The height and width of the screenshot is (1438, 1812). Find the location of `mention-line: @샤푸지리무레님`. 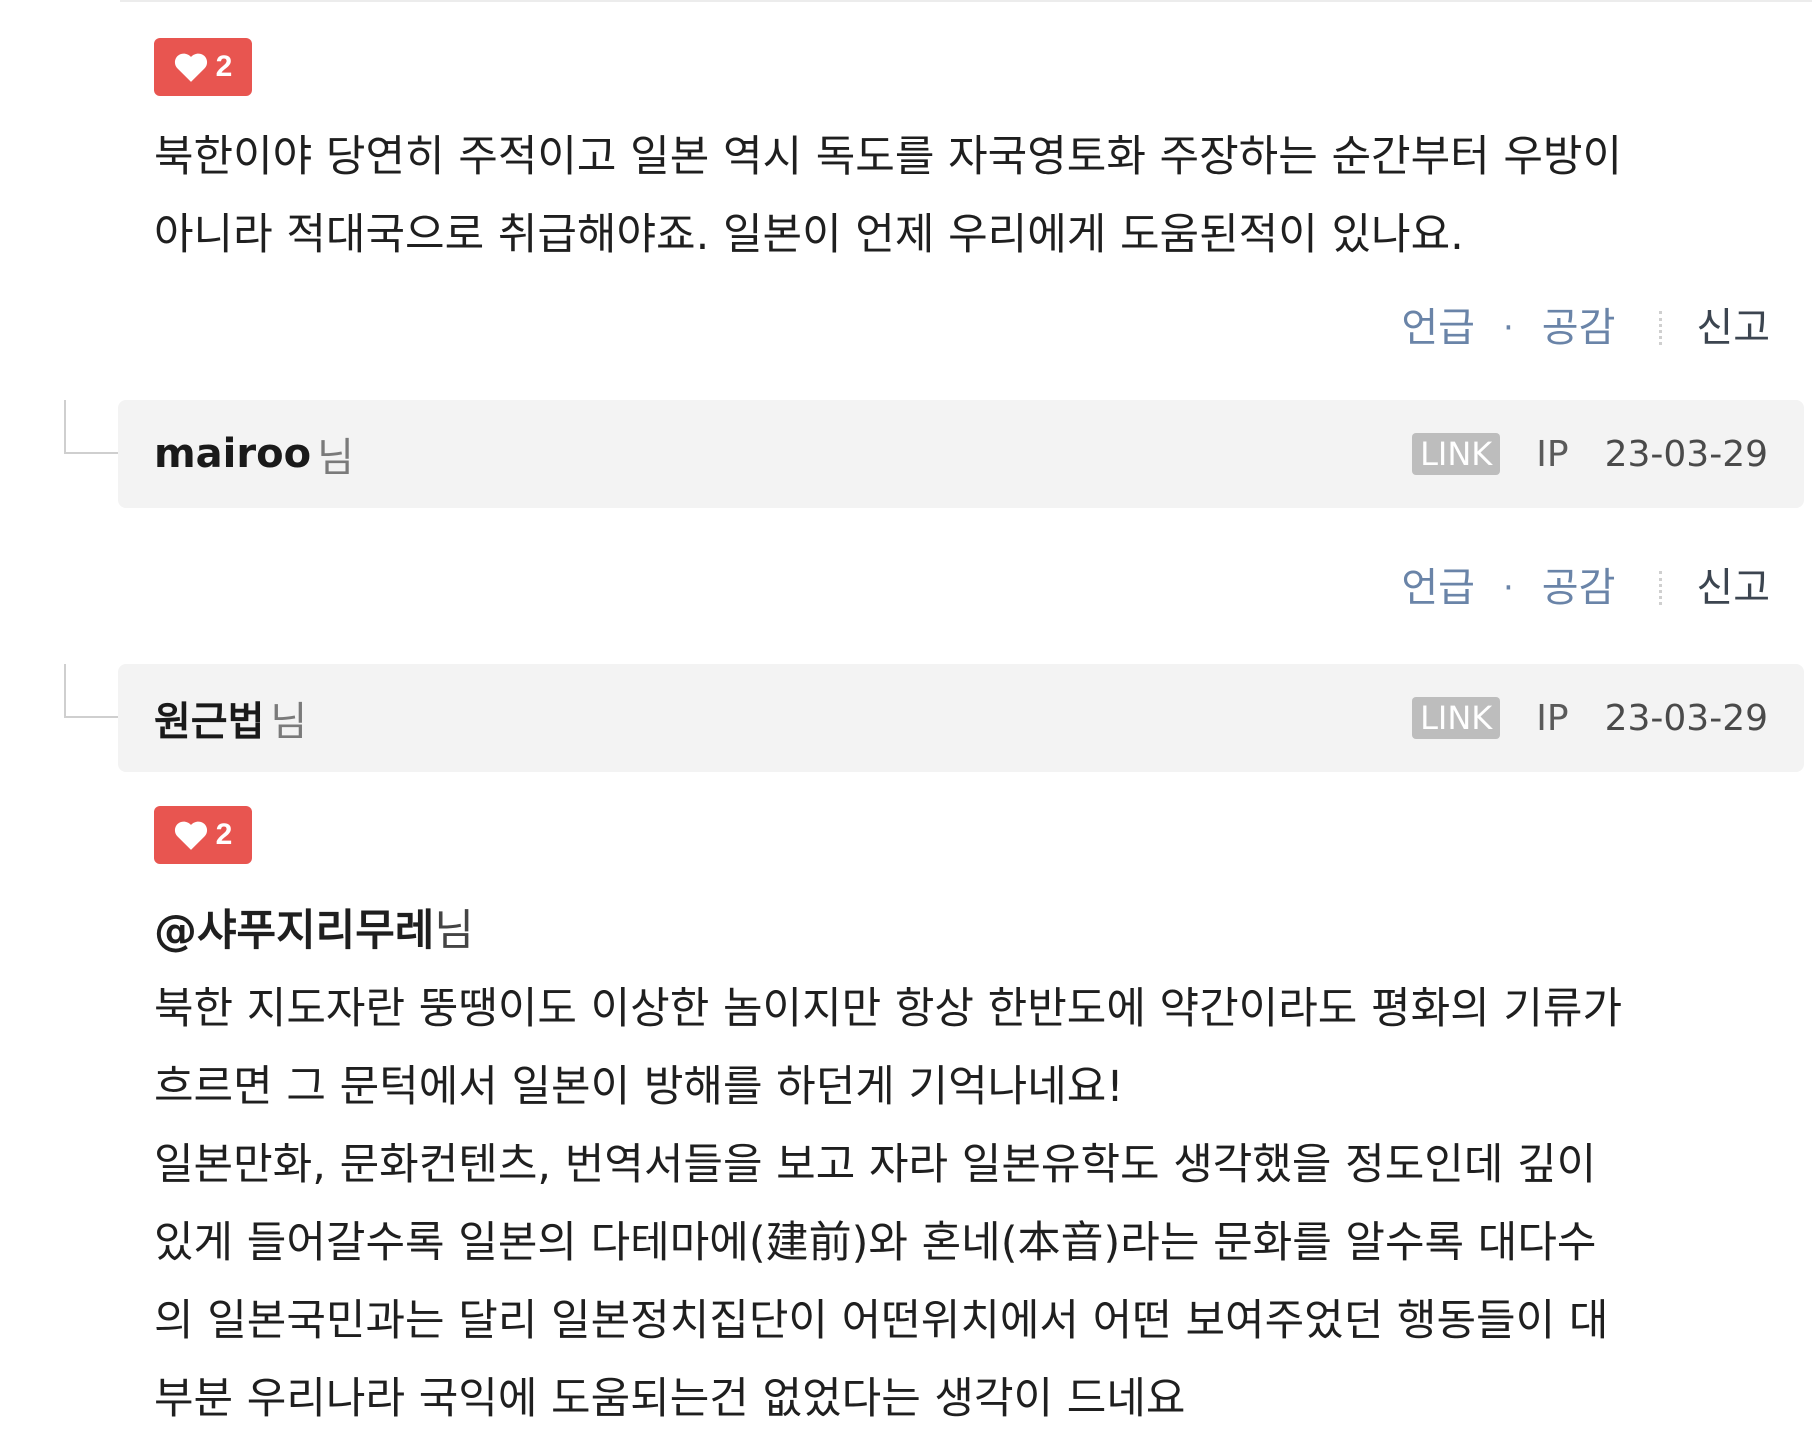

mention-line: @샤푸지리무레님 is located at coordinates (964, 931).